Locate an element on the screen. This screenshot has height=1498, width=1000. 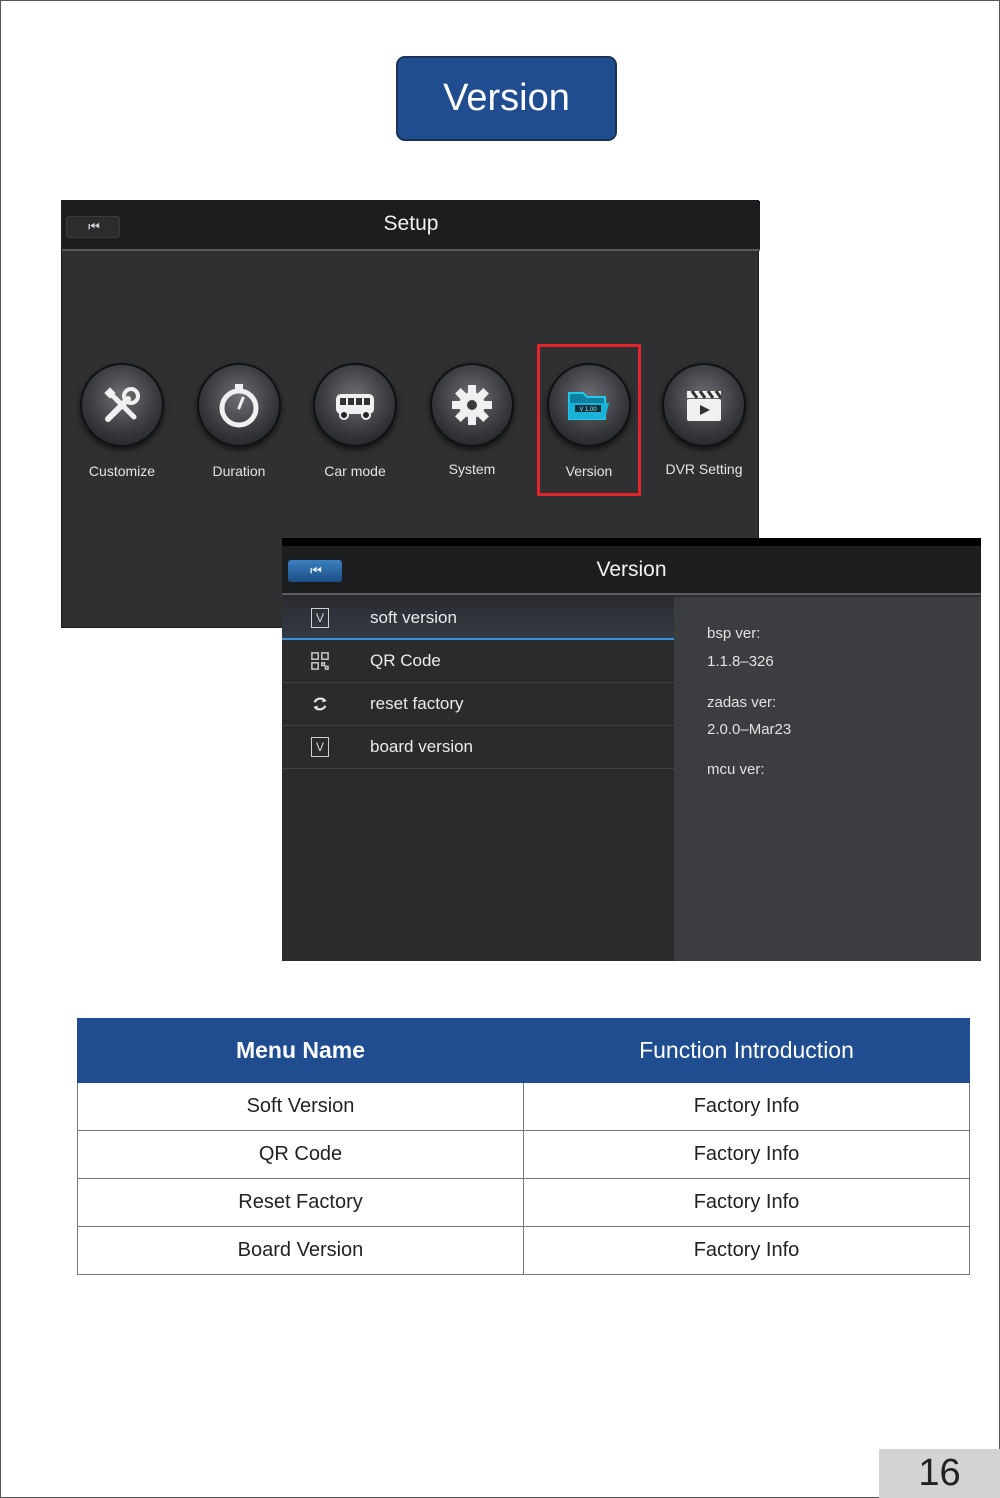
setup-title: Setup is located at coordinates (411, 223).